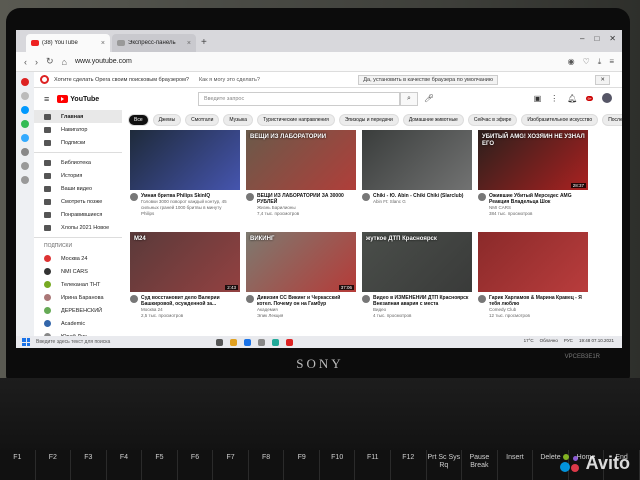  Describe the element at coordinates (25, 124) in the screenshot. I see `whatsapp-icon` at that location.